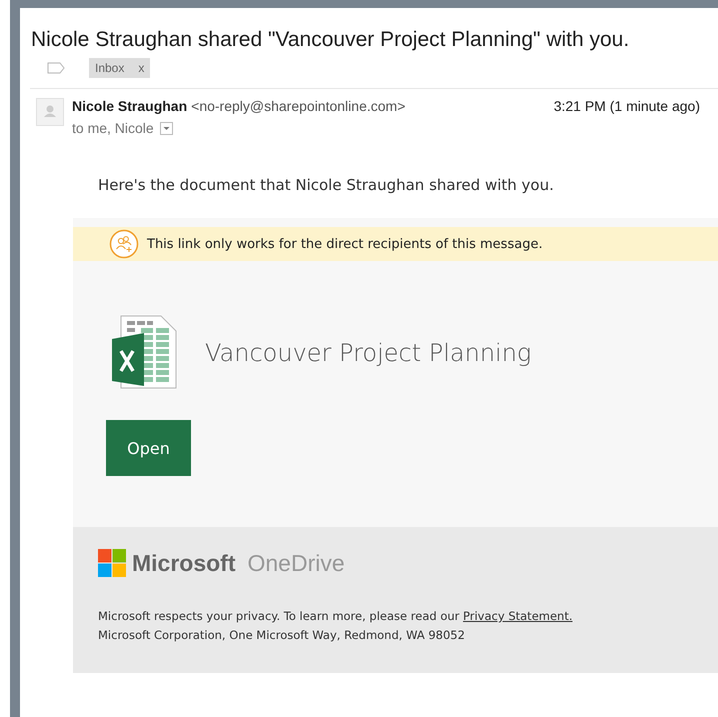 The width and height of the screenshot is (718, 717). I want to click on dropdown-icon, so click(166, 128).